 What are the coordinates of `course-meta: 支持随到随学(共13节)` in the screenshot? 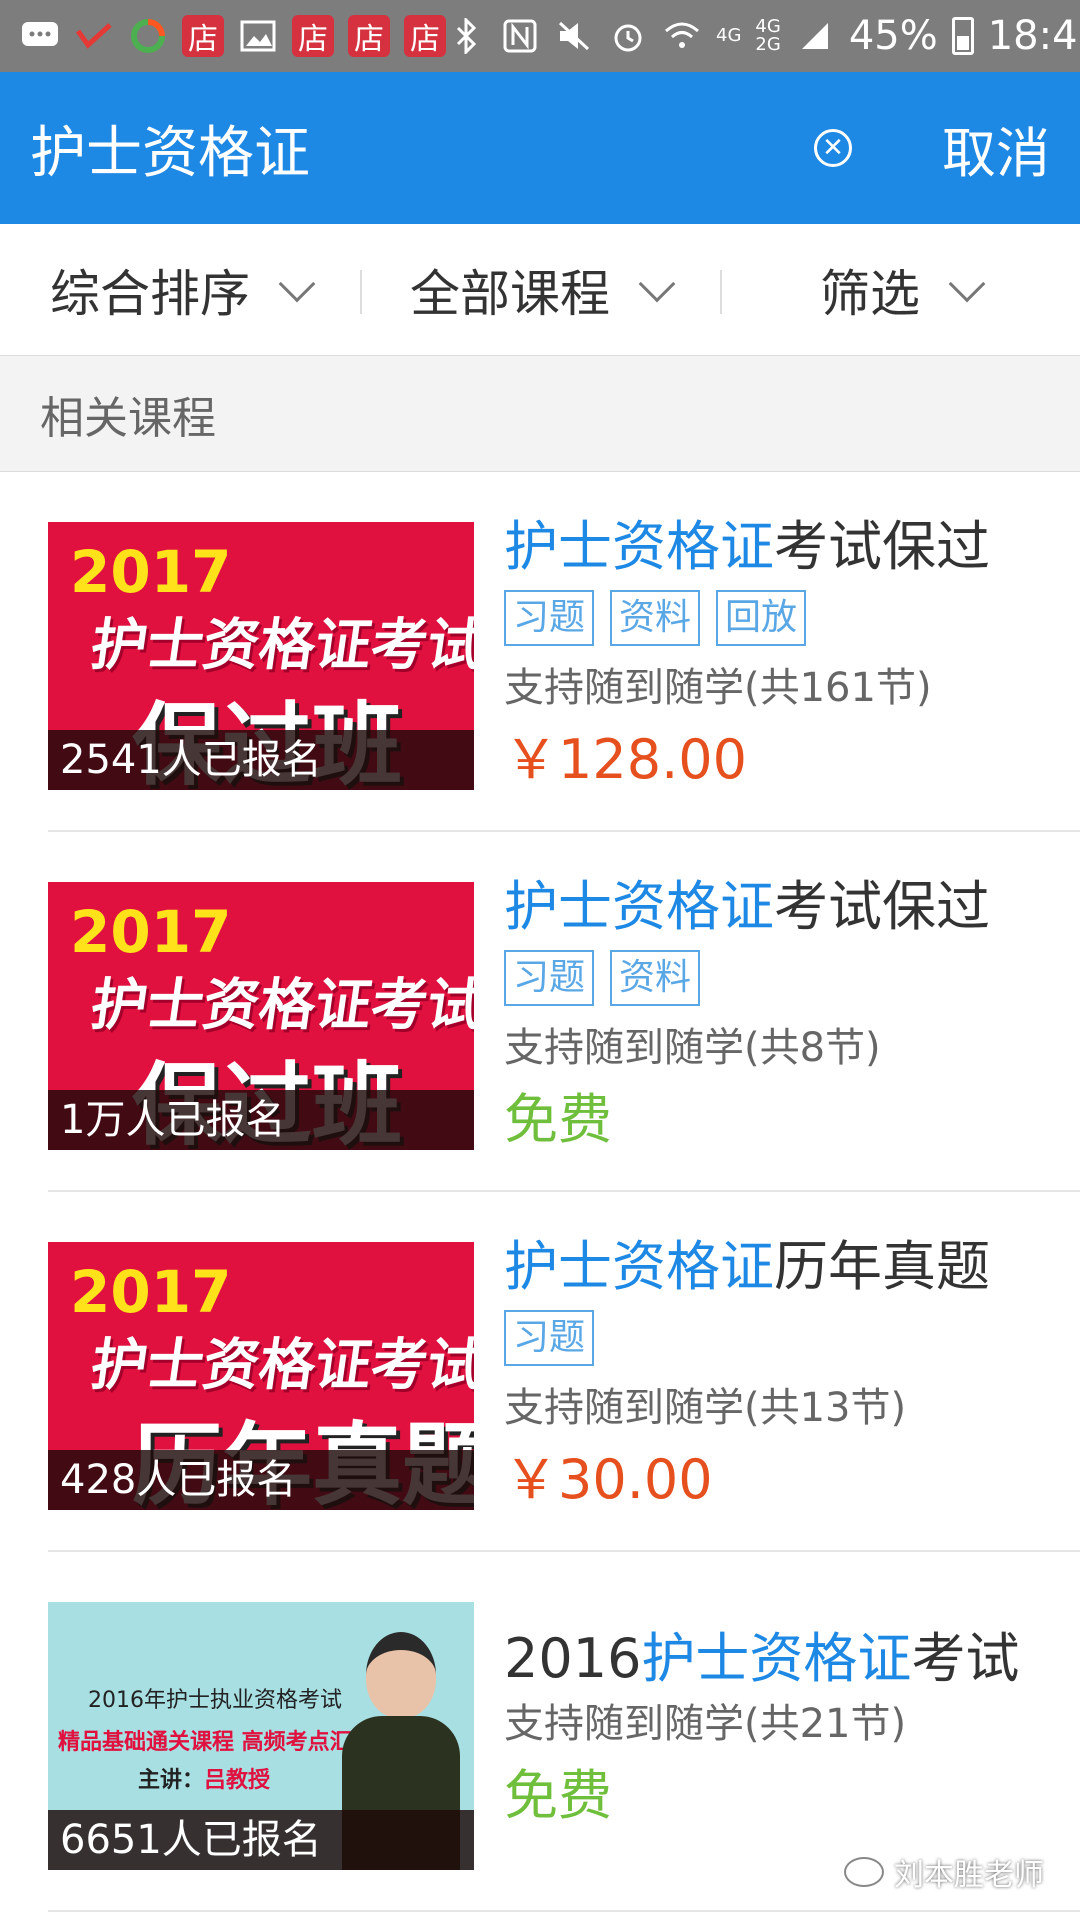 It's located at (705, 1408).